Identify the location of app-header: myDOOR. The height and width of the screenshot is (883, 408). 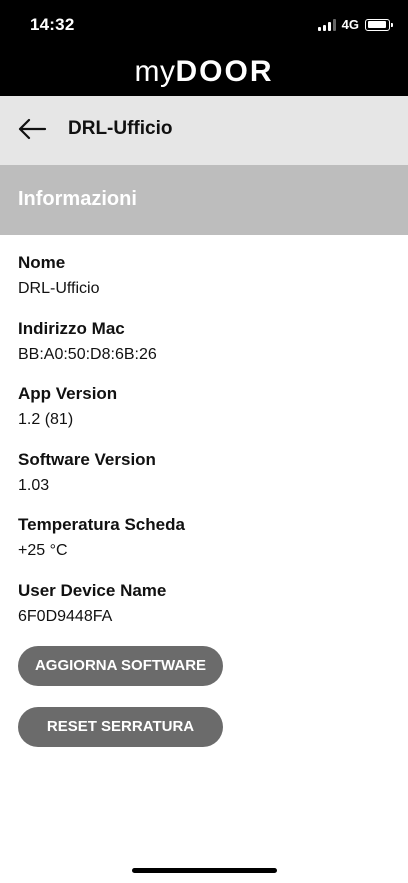
(204, 73).